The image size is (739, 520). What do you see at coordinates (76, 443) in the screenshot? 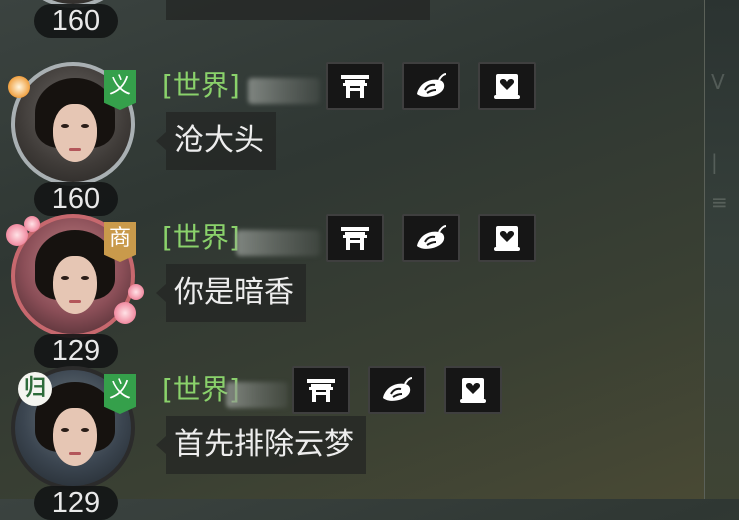
I see `player-avatar: 归 义 129` at bounding box center [76, 443].